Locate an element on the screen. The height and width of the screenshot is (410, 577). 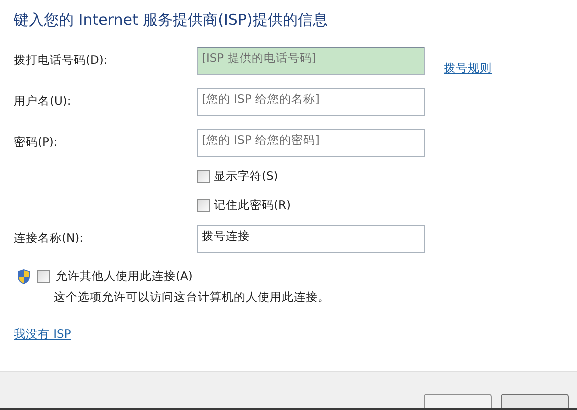
field-label: 用户名(U): is located at coordinates (43, 101).